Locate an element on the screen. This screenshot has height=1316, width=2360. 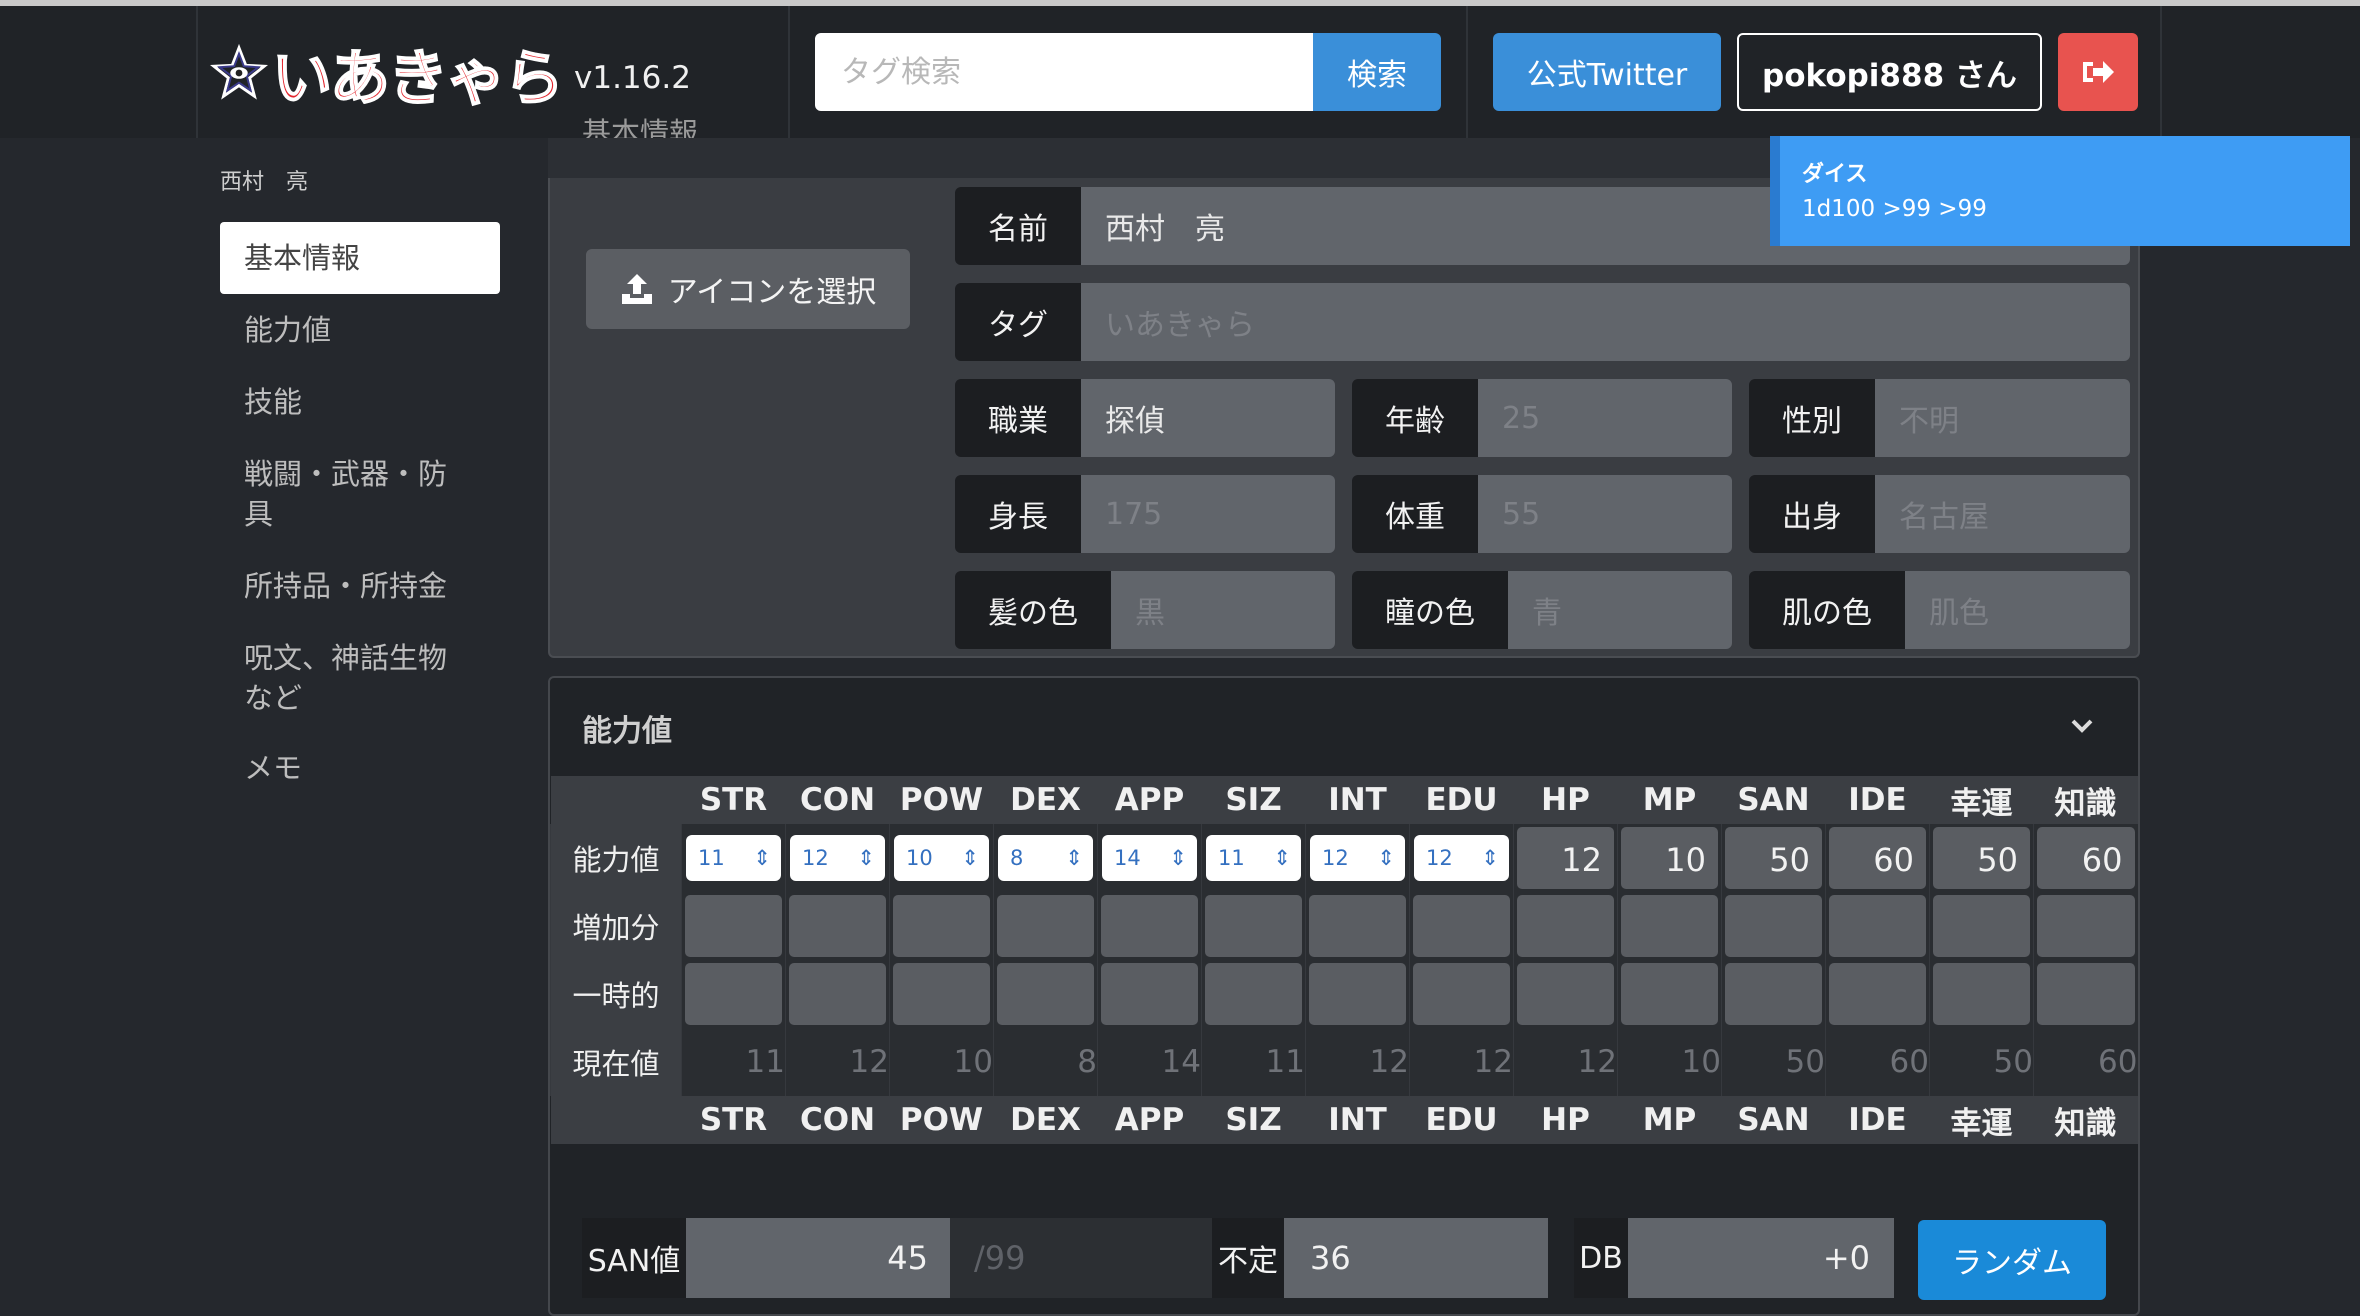
random-button: ランダム is located at coordinates (2012, 1260).